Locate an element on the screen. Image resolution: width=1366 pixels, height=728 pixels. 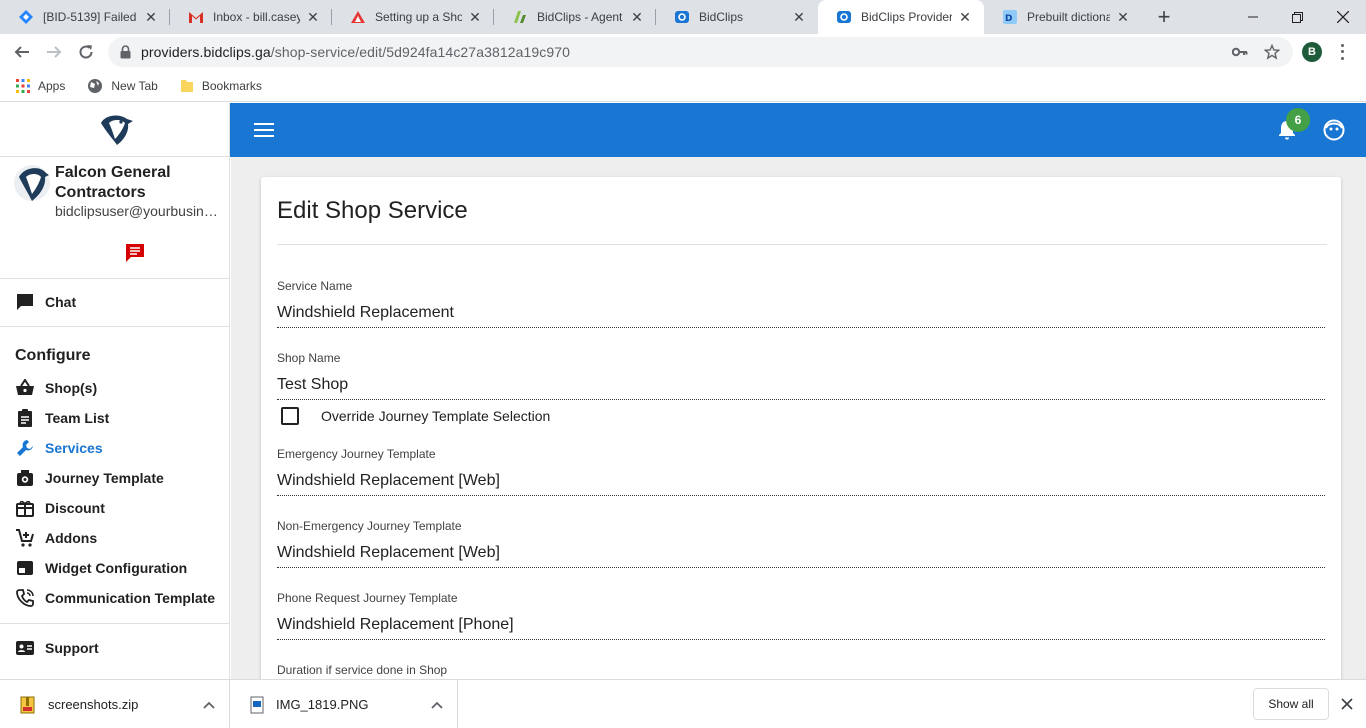
bookmark-new-tab: New Tab is located at coordinates (122, 86).